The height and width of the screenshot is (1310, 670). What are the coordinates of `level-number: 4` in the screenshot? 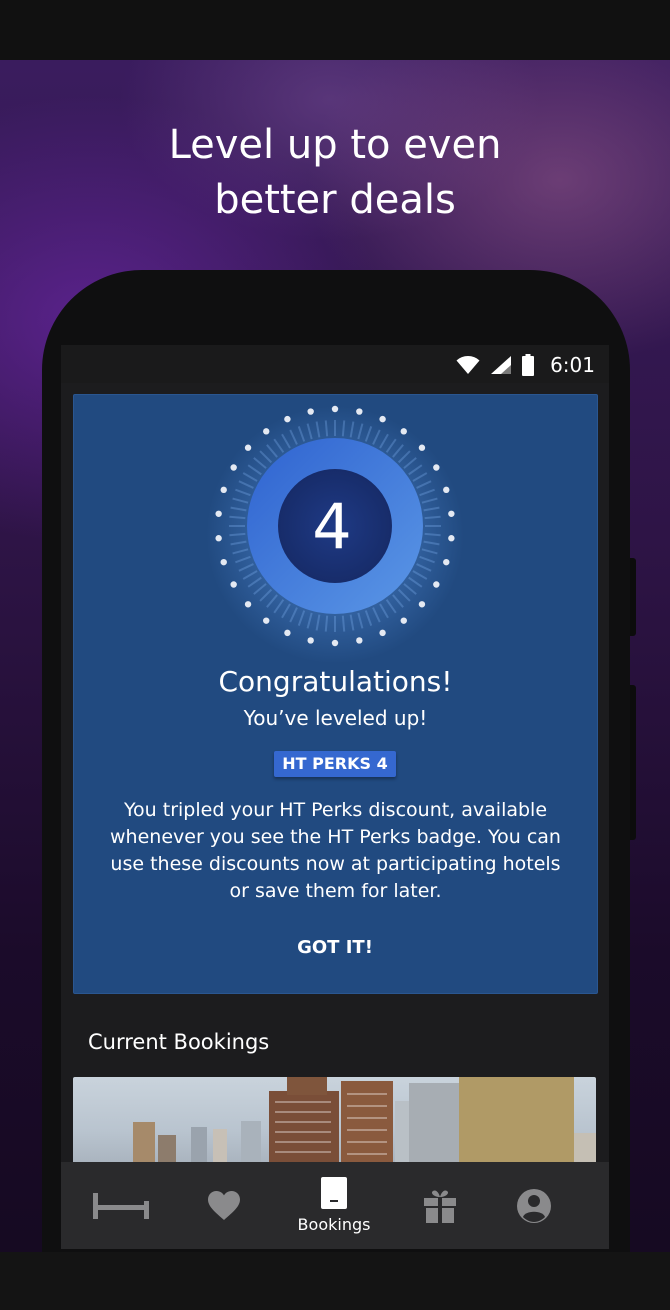 It's located at (332, 526).